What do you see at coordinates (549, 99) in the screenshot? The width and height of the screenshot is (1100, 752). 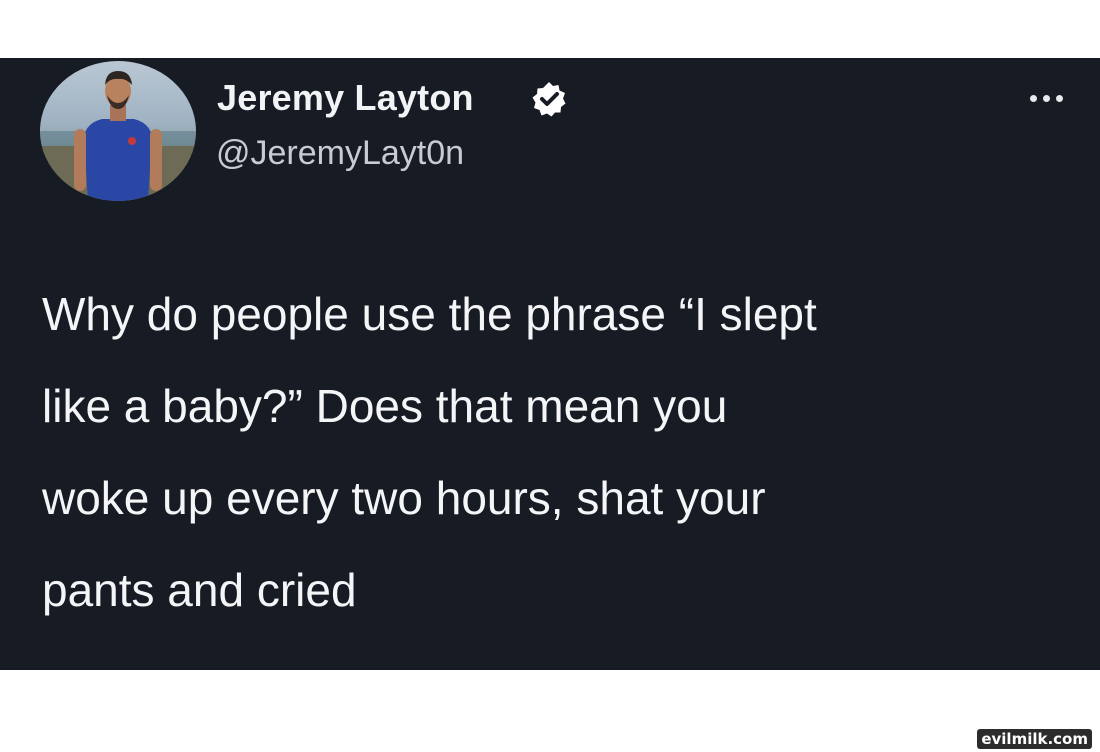 I see `verified-badge-icon` at bounding box center [549, 99].